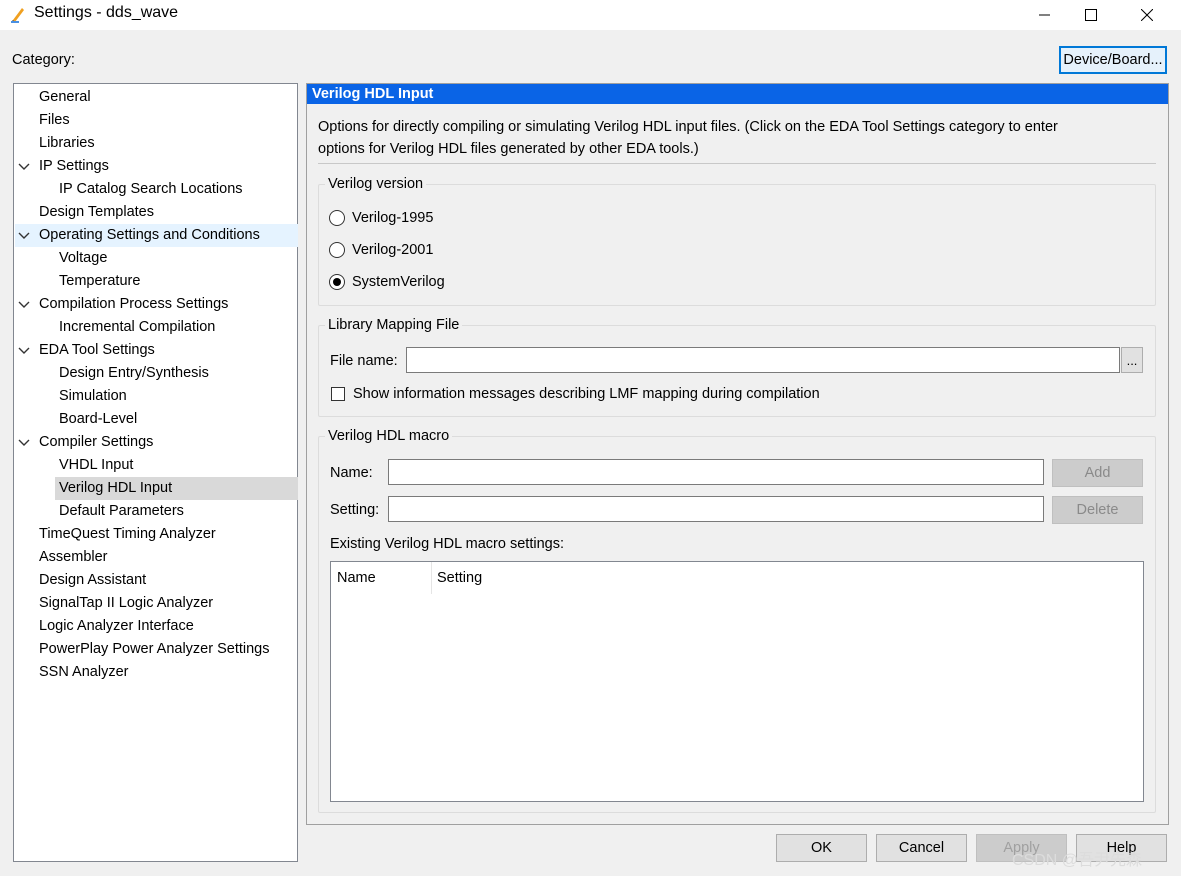 Image resolution: width=1181 pixels, height=876 pixels. Describe the element at coordinates (43, 60) in the screenshot. I see `category-label: Category:` at that location.